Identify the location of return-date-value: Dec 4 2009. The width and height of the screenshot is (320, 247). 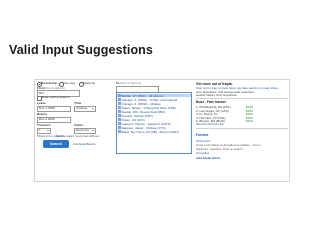
(47, 119).